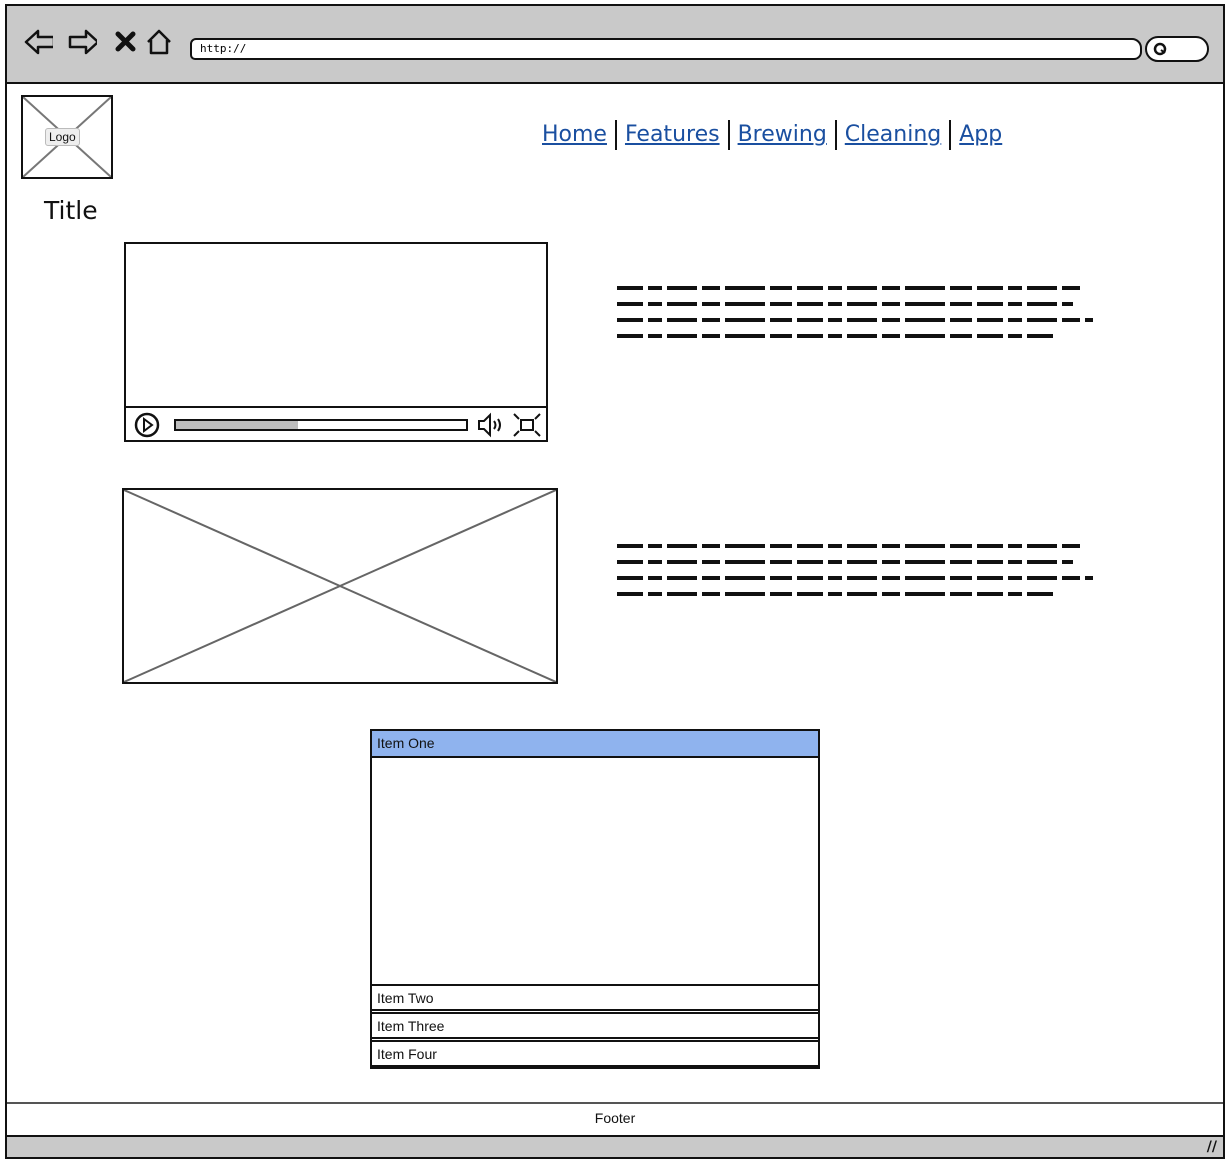 The height and width of the screenshot is (1162, 1231). I want to click on search-icon, so click(1160, 49).